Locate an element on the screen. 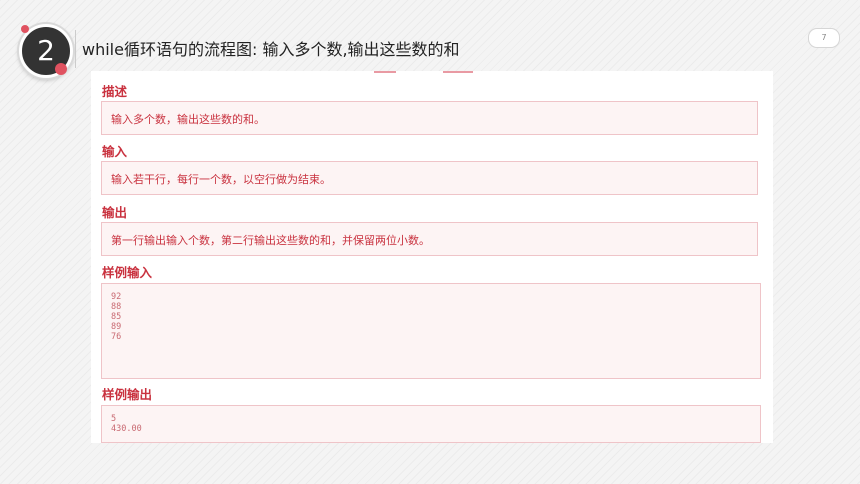 The image size is (860, 484). description-heading: 描述 is located at coordinates (115, 91).